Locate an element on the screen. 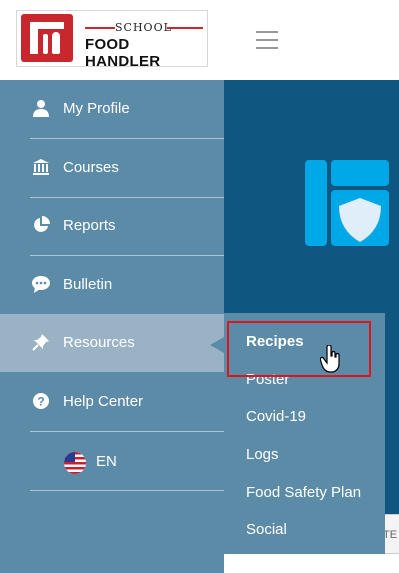 This screenshot has width=399, height=573. school-food-handler-logo: SCHOOL FOOD HANDLER is located at coordinates (112, 40).